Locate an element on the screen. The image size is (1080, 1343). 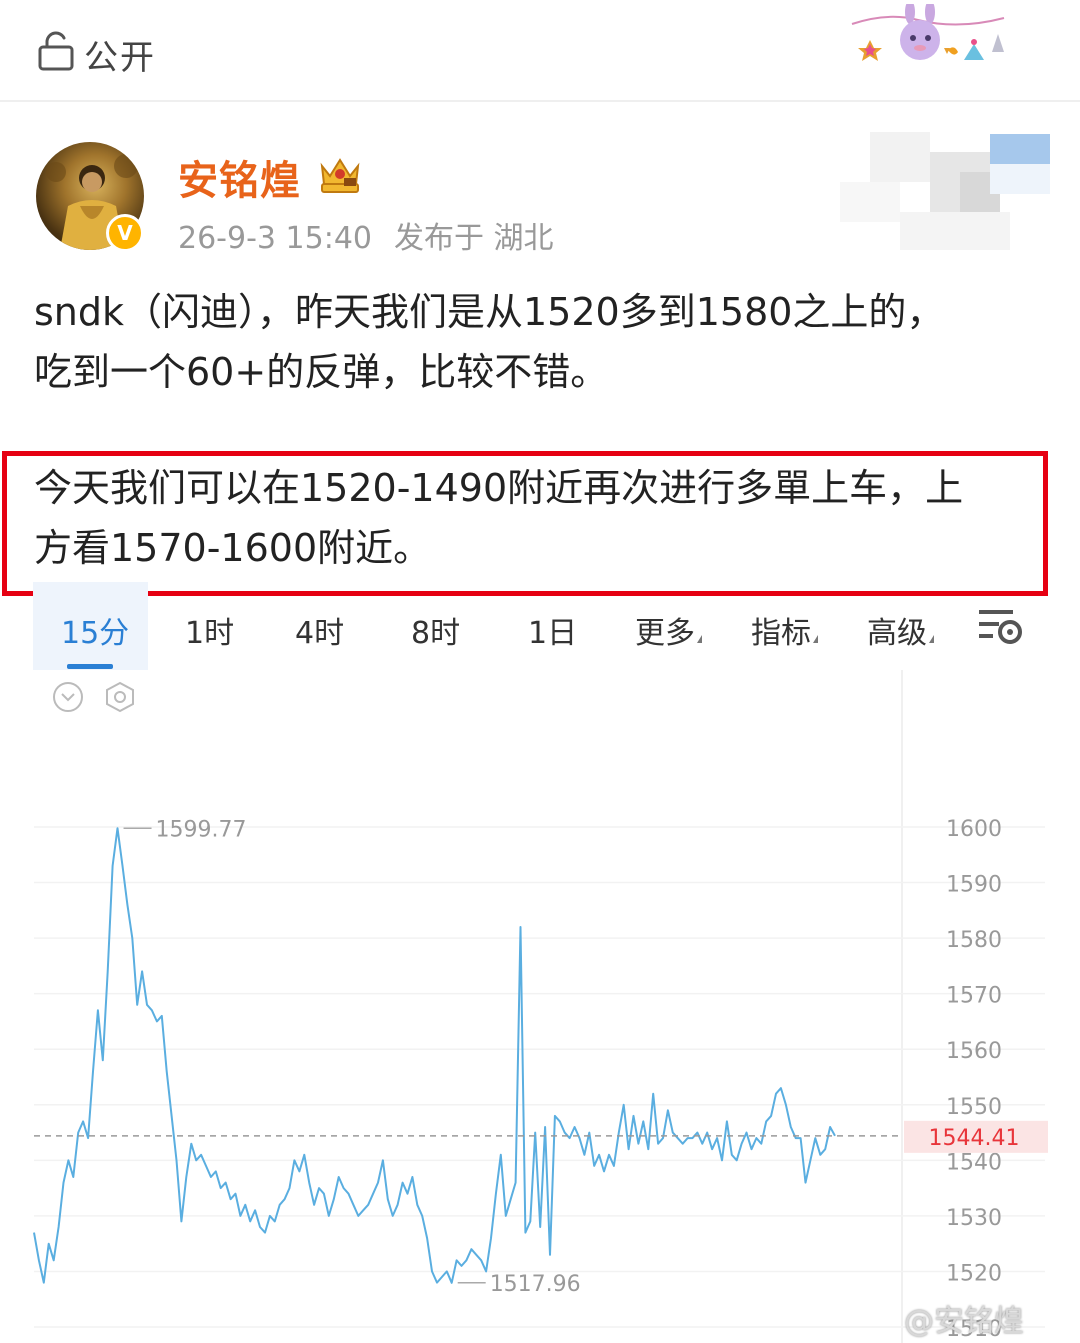
active-tab-underline is located at coordinates (90, 666).